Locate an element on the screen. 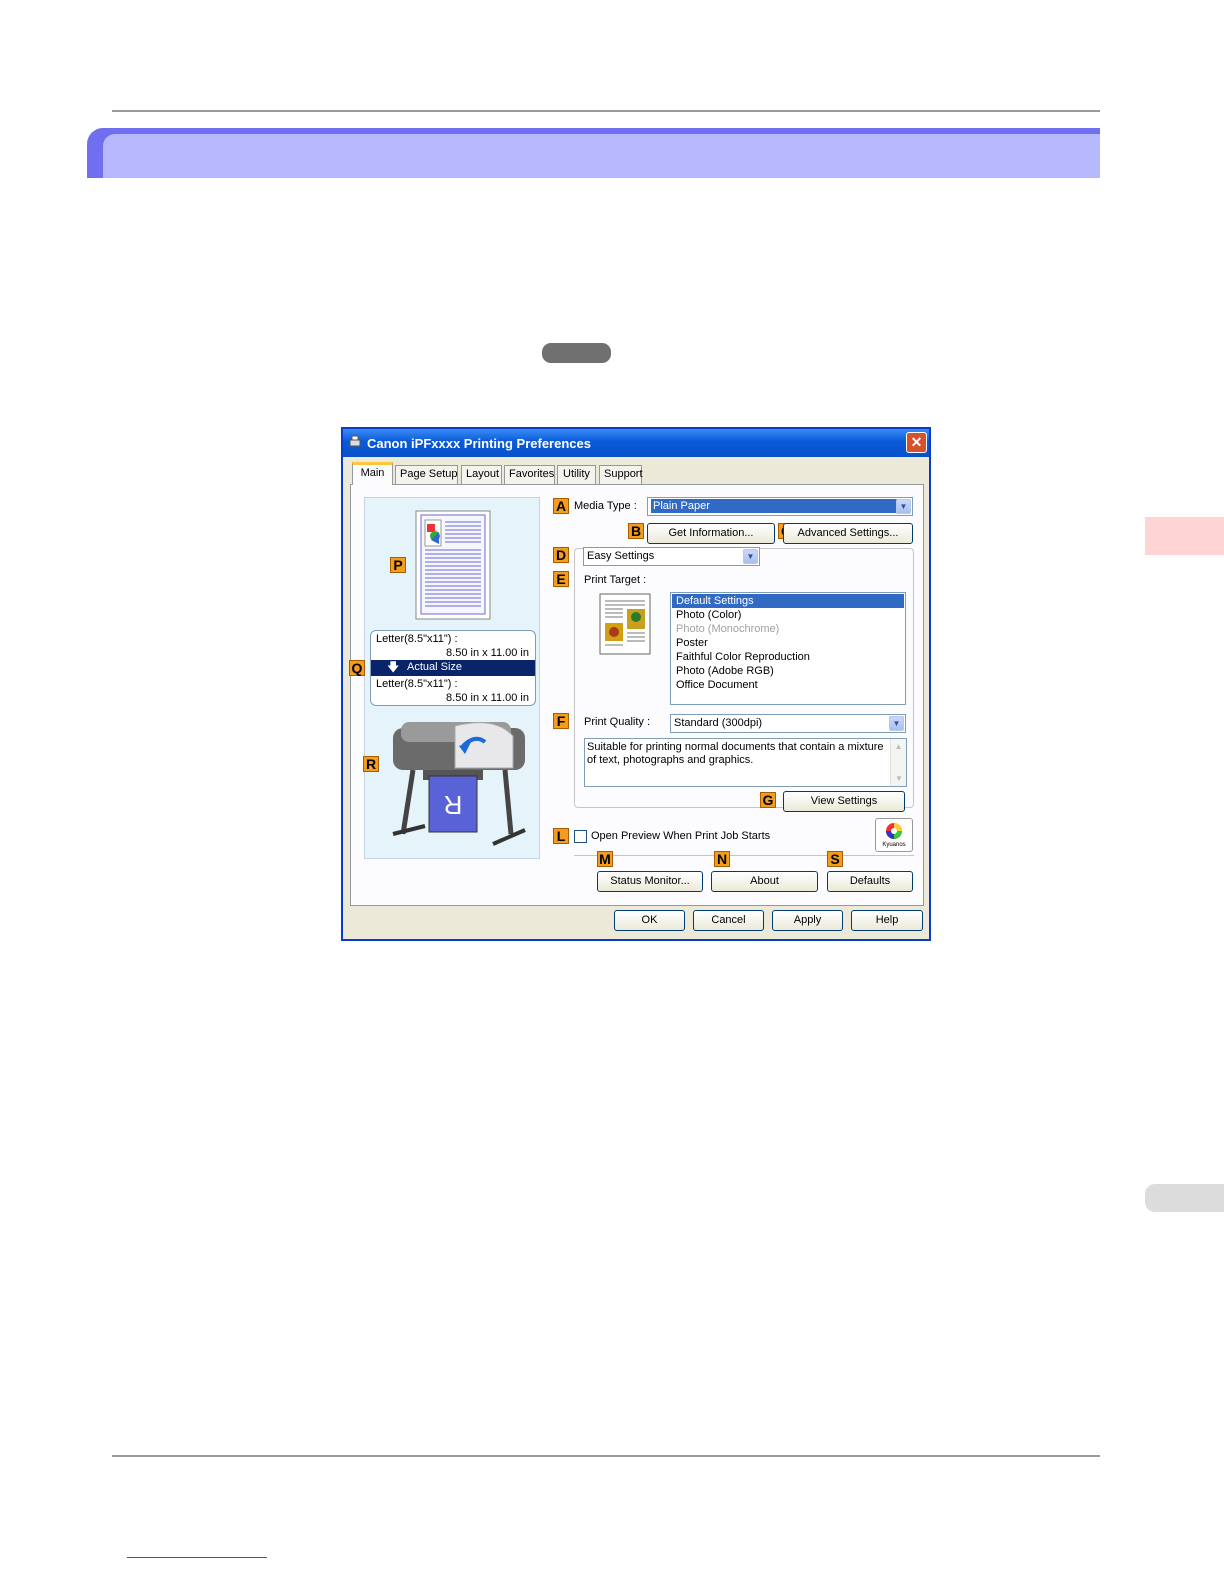 The width and height of the screenshot is (1224, 1584). tab-main: Main is located at coordinates (372, 473).